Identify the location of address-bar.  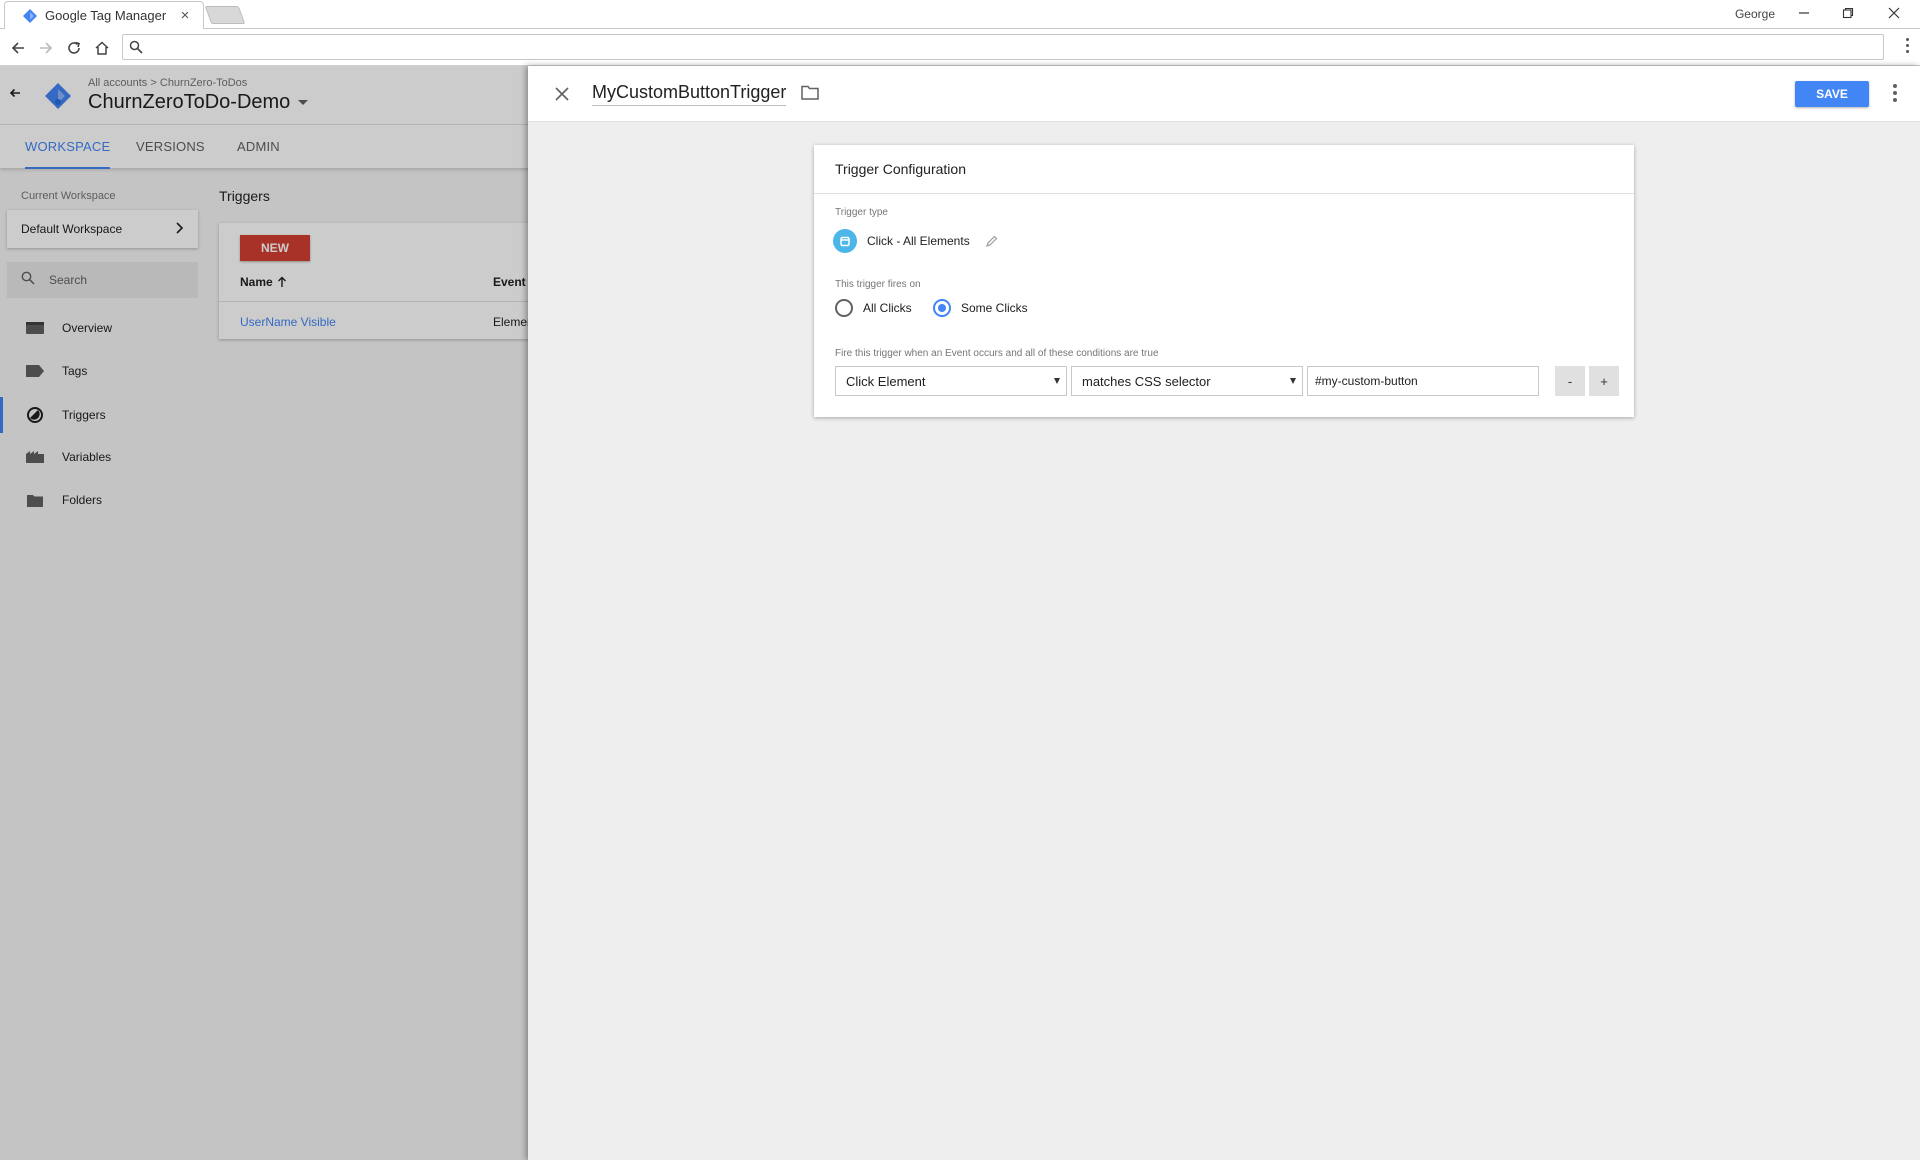
(1003, 47).